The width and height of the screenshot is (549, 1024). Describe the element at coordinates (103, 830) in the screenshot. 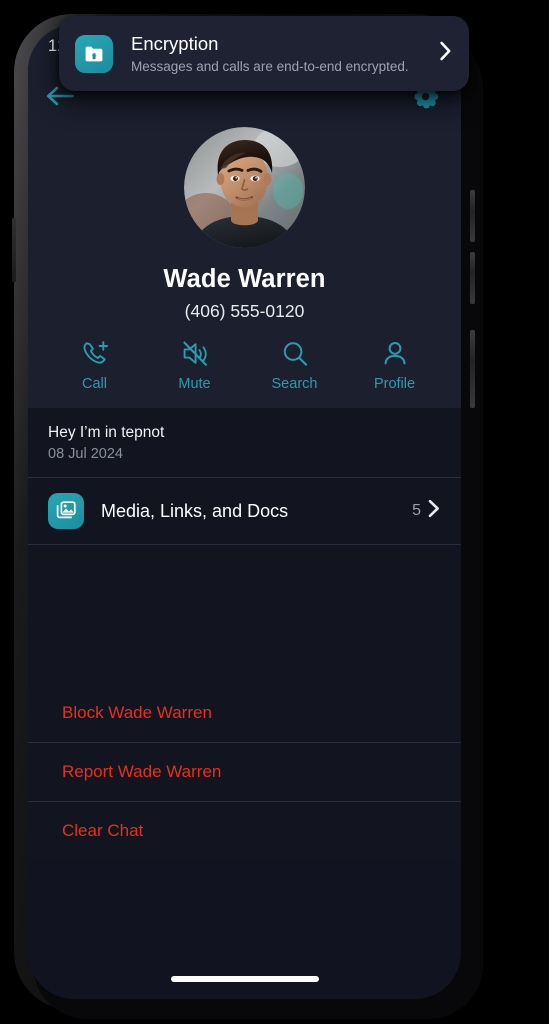

I see `clear-chat-label: Clear Chat` at that location.